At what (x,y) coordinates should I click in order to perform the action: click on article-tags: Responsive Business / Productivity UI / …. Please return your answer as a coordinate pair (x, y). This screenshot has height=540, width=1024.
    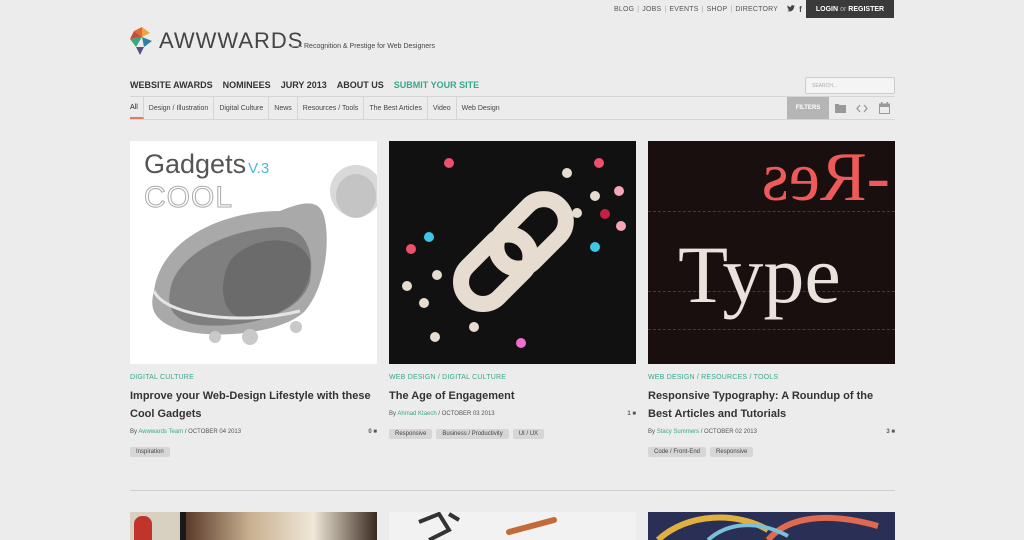
    Looking at the image, I should click on (512, 434).